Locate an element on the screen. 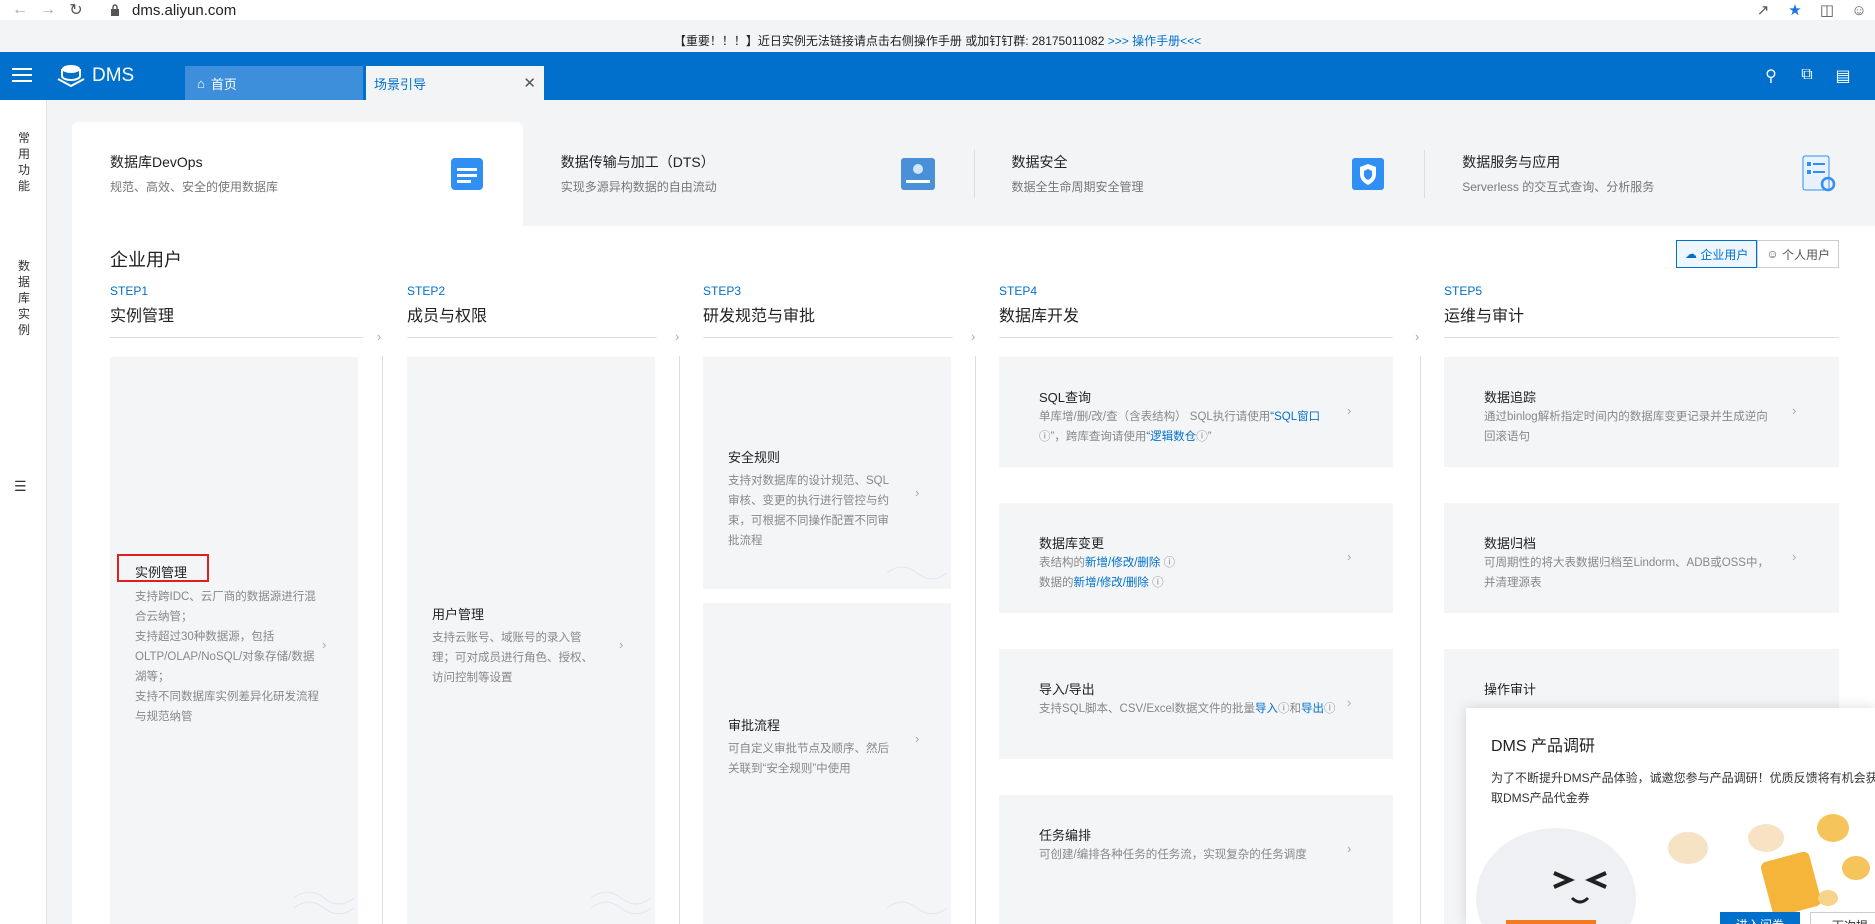  desc-text: 和 is located at coordinates (1295, 709).